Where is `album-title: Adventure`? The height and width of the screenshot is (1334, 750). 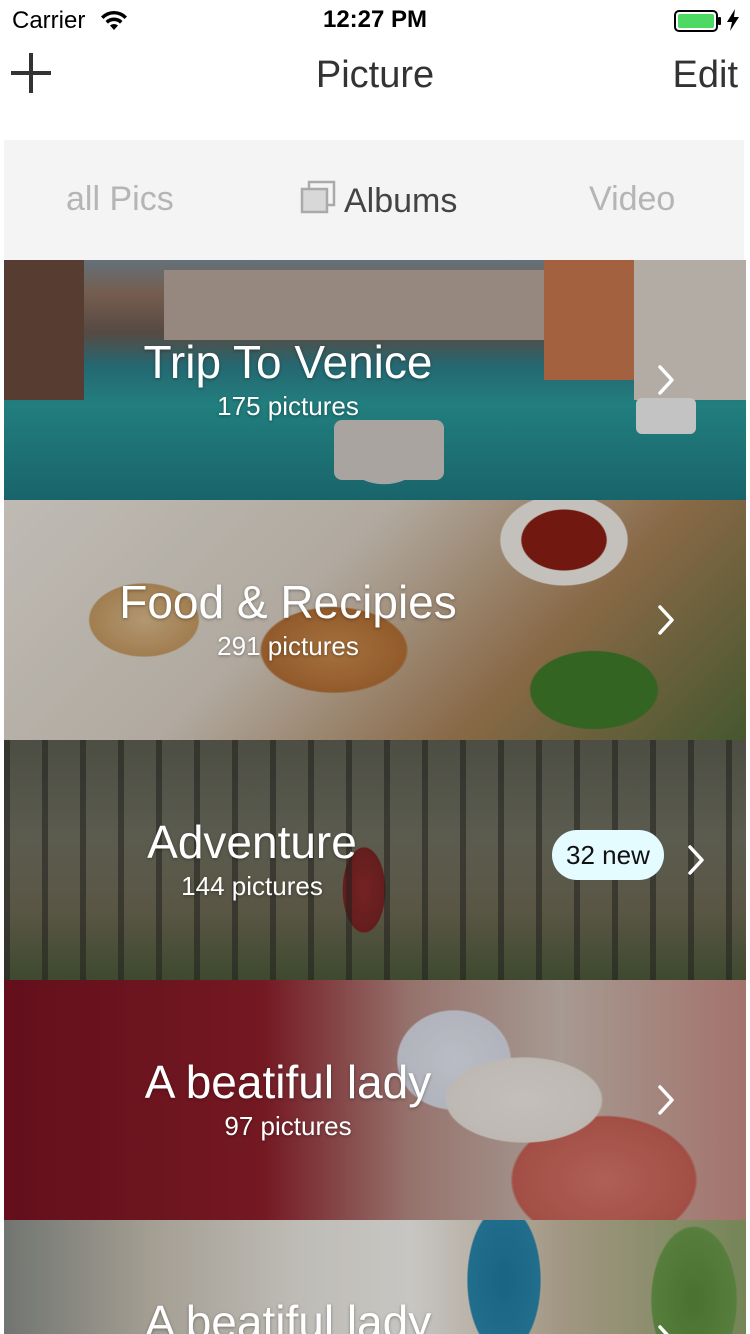 album-title: Adventure is located at coordinates (252, 842).